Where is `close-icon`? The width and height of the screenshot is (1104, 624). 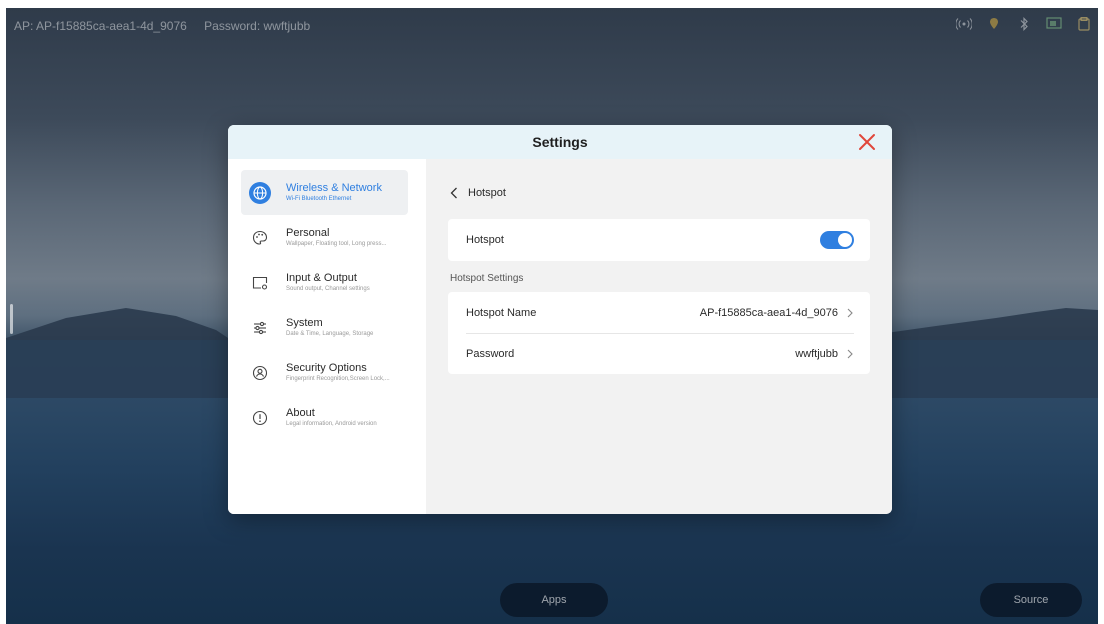 close-icon is located at coordinates (867, 142).